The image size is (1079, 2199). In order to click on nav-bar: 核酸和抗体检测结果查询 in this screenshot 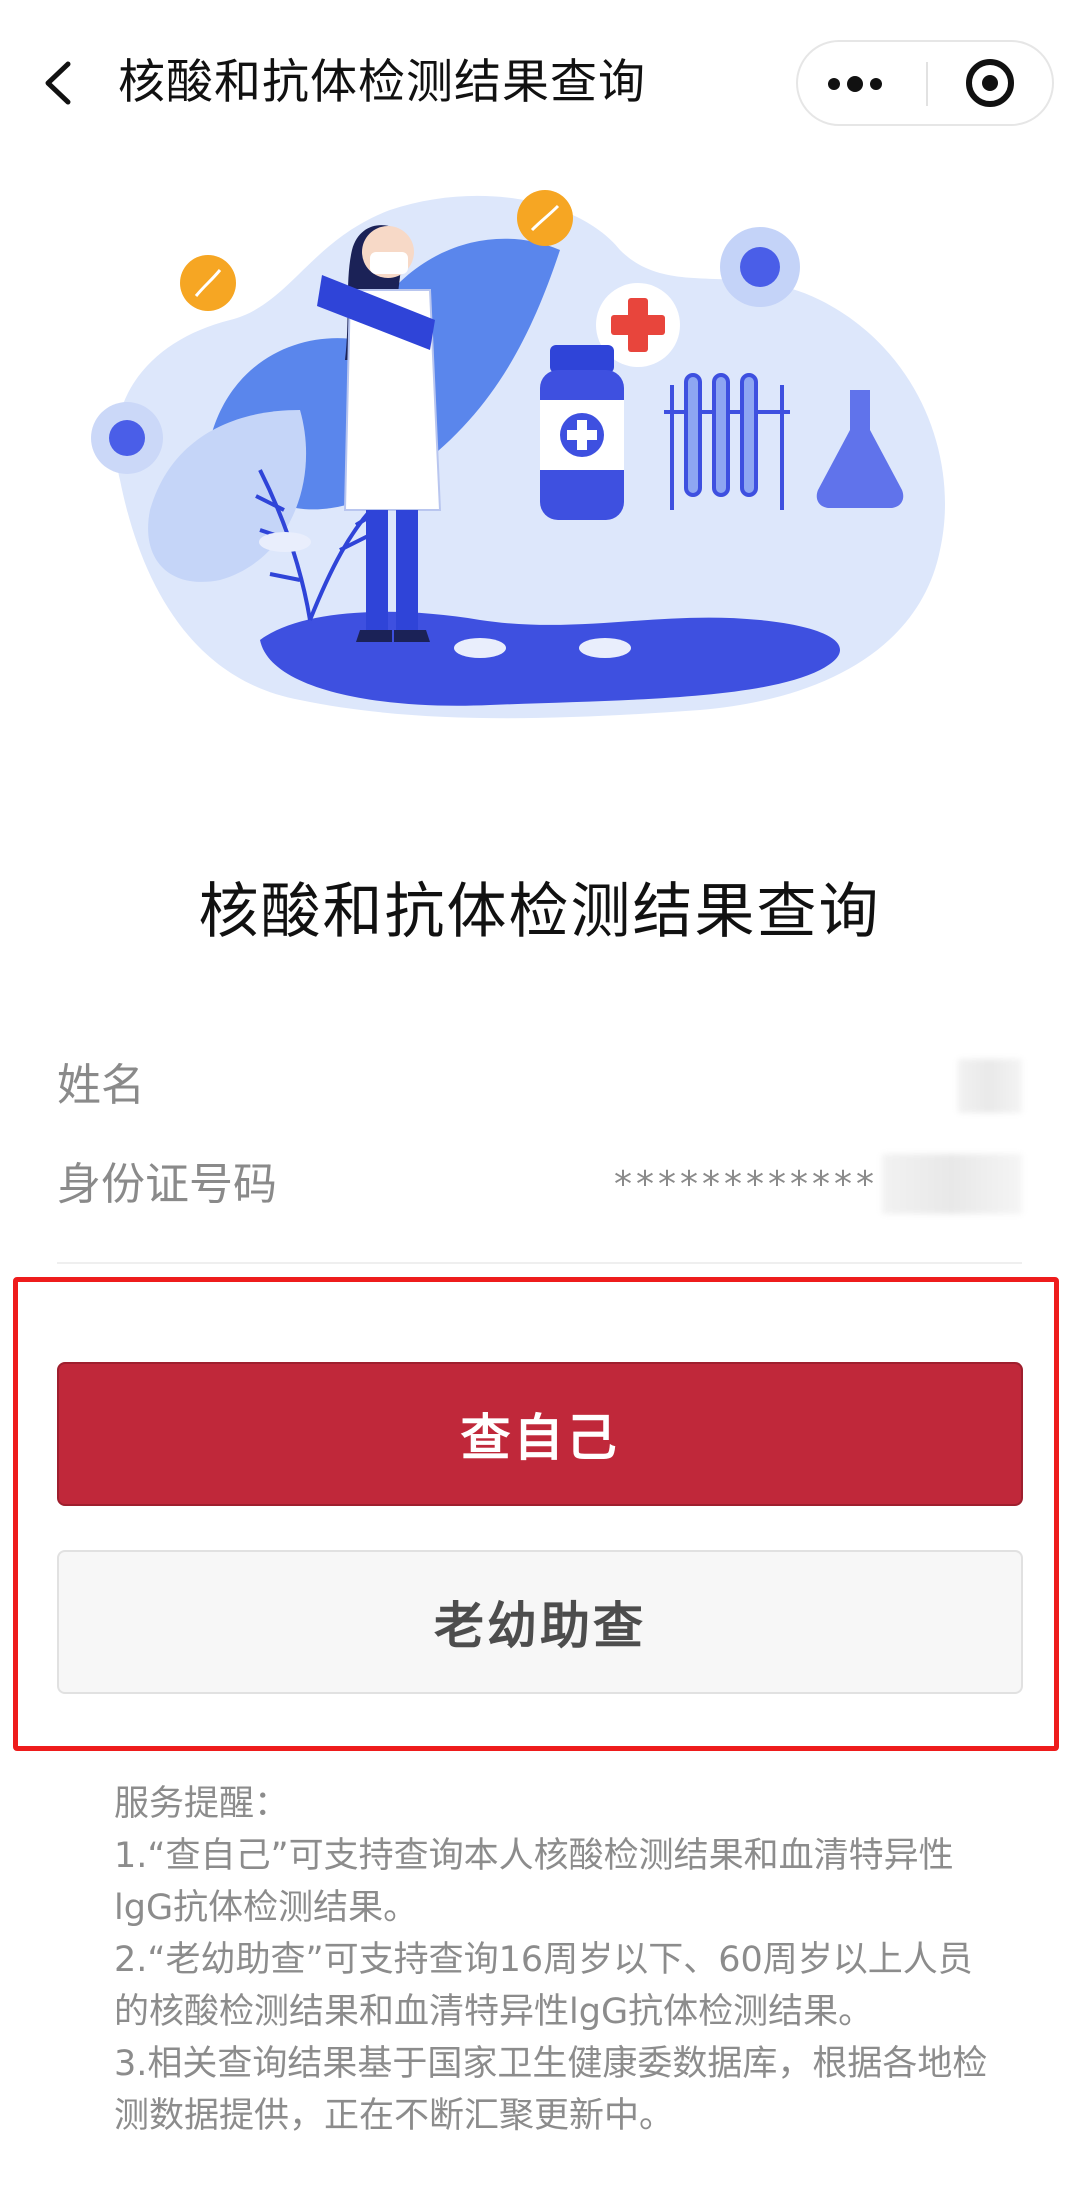, I will do `click(539, 84)`.